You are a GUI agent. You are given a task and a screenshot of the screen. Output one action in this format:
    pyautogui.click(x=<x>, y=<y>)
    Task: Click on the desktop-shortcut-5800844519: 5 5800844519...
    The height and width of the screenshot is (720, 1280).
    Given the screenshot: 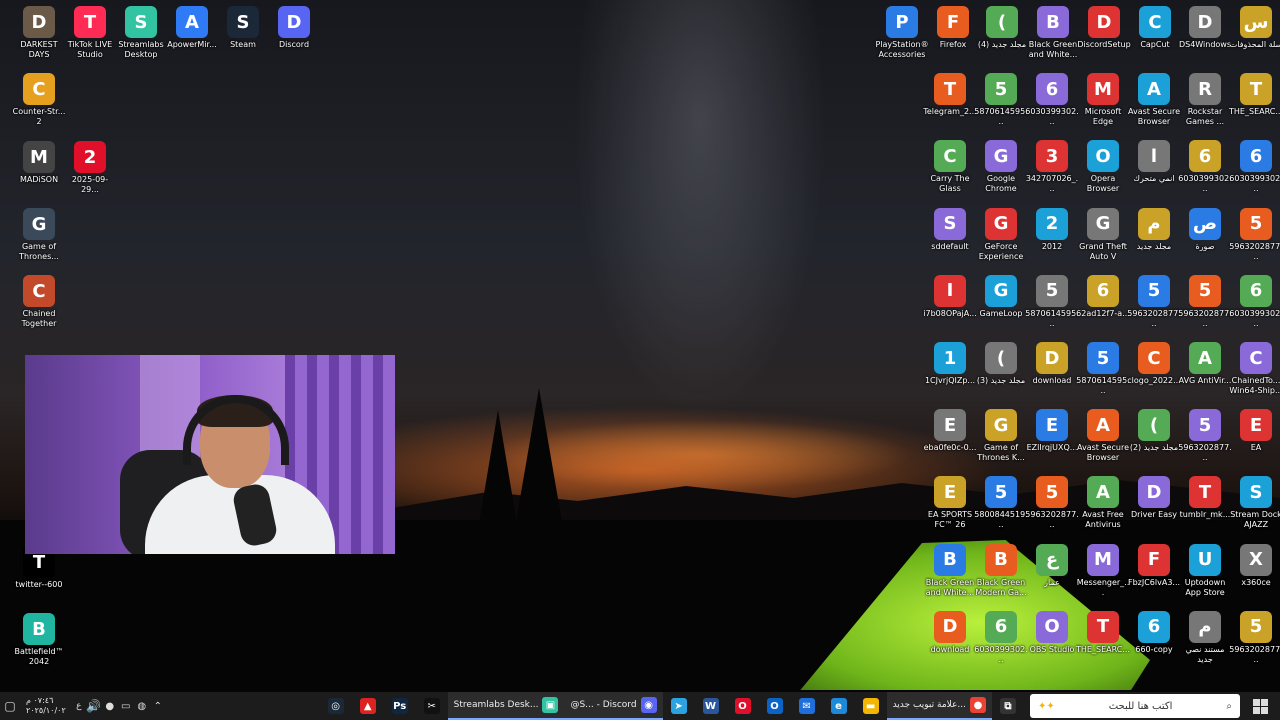 What is the action you would take?
    pyautogui.click(x=1001, y=501)
    